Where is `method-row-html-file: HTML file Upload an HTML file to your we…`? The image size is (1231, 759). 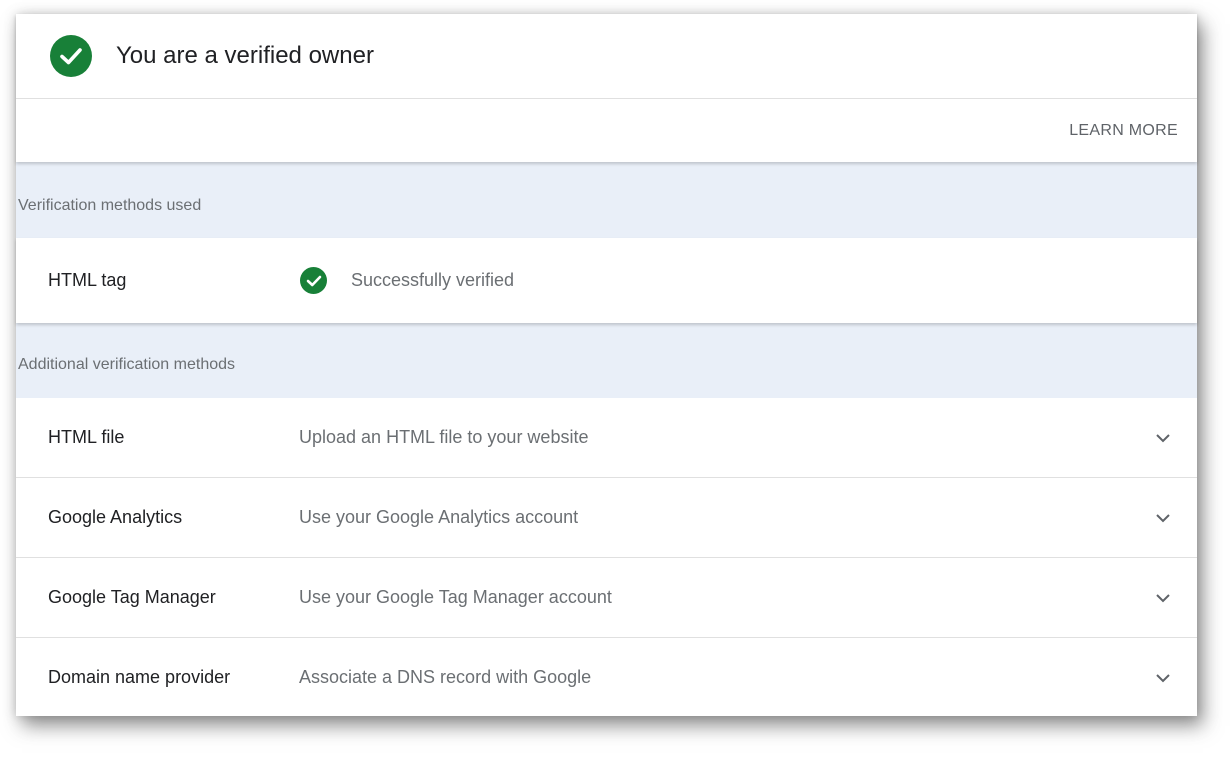 method-row-html-file: HTML file Upload an HTML file to your we… is located at coordinates (606, 438).